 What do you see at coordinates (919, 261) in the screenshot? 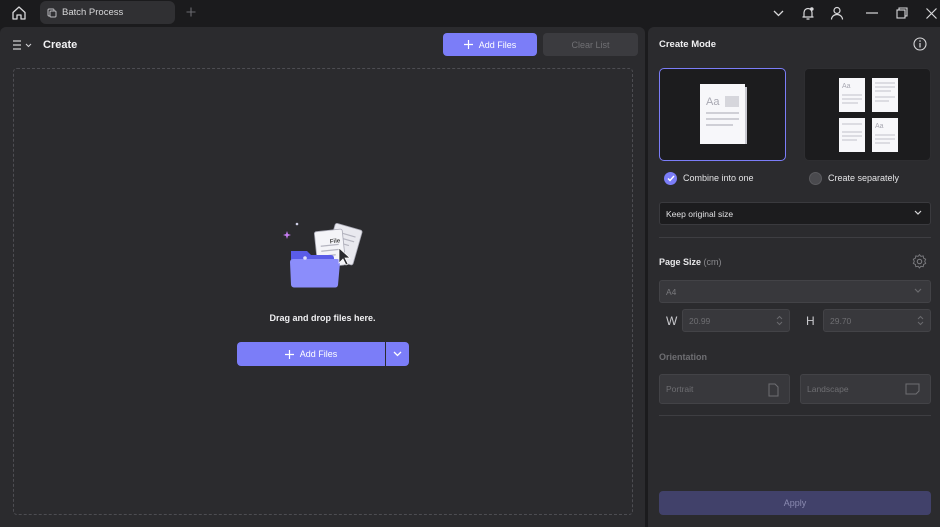
I see `settings-icon` at bounding box center [919, 261].